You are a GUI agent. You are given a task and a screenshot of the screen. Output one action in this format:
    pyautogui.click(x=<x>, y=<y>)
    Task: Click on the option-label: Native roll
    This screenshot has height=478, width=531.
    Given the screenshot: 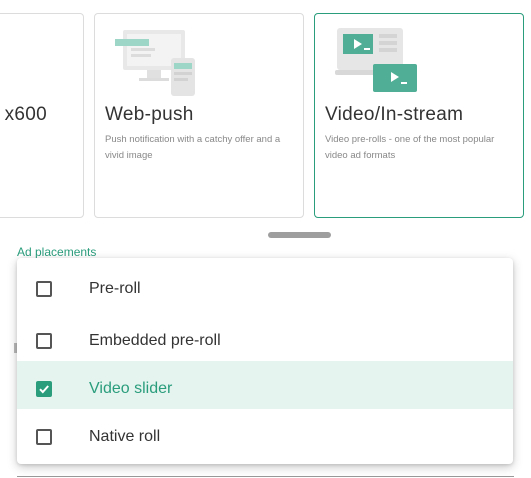 What is the action you would take?
    pyautogui.click(x=125, y=436)
    